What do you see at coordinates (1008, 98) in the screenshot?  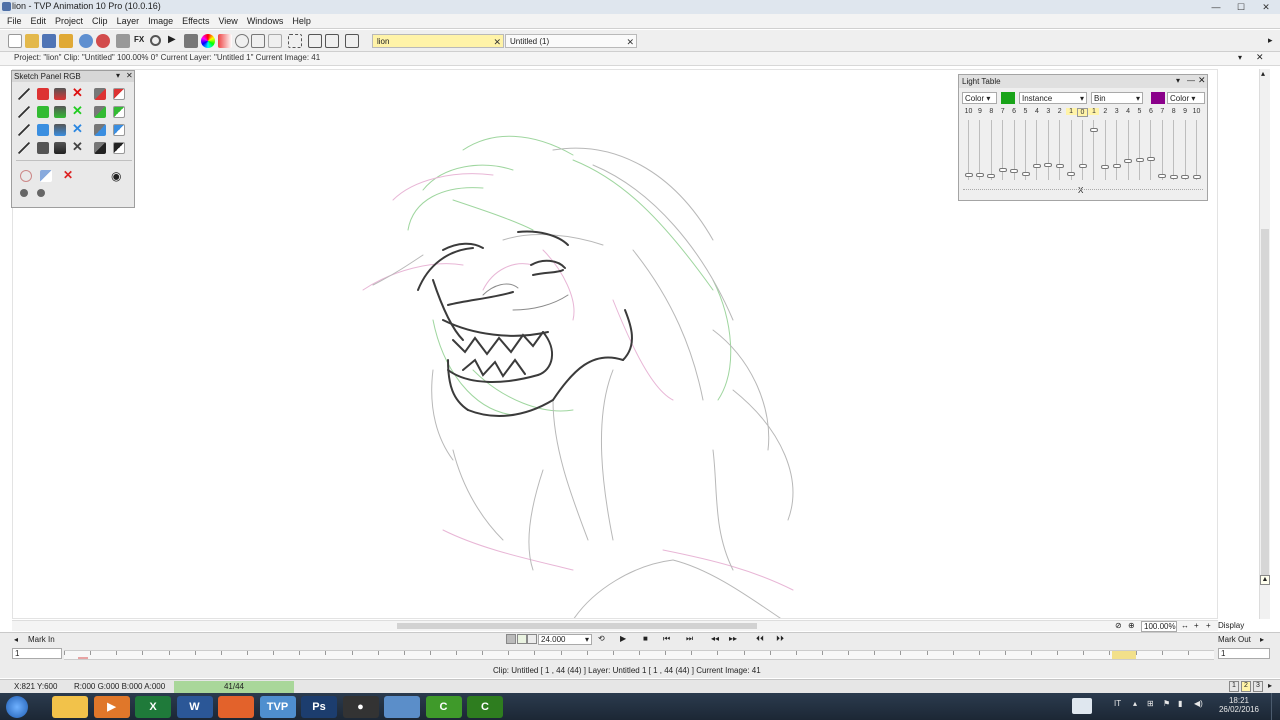 I see `left-color-swatch` at bounding box center [1008, 98].